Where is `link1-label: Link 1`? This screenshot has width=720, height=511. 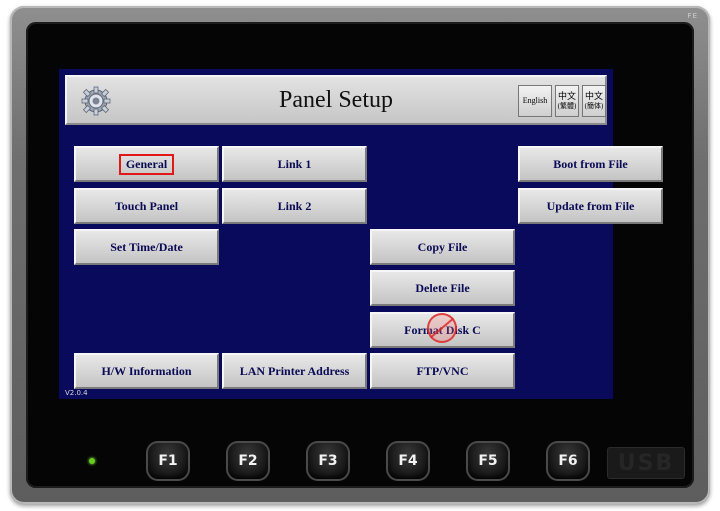
link1-label: Link 1 is located at coordinates (294, 163).